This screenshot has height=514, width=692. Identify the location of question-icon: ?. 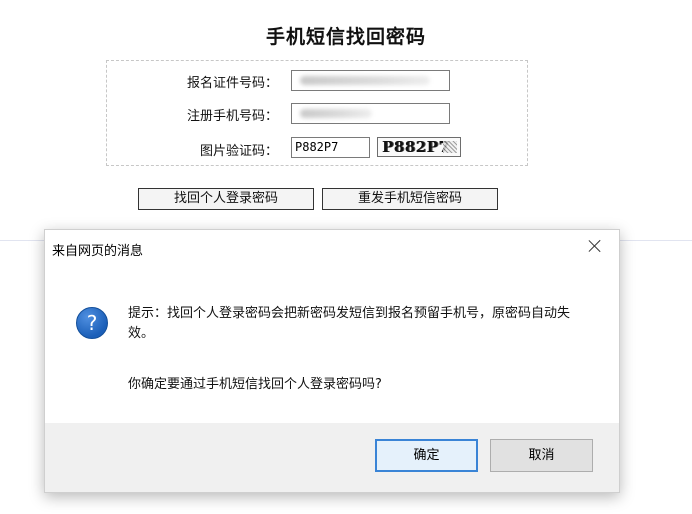
(92, 323).